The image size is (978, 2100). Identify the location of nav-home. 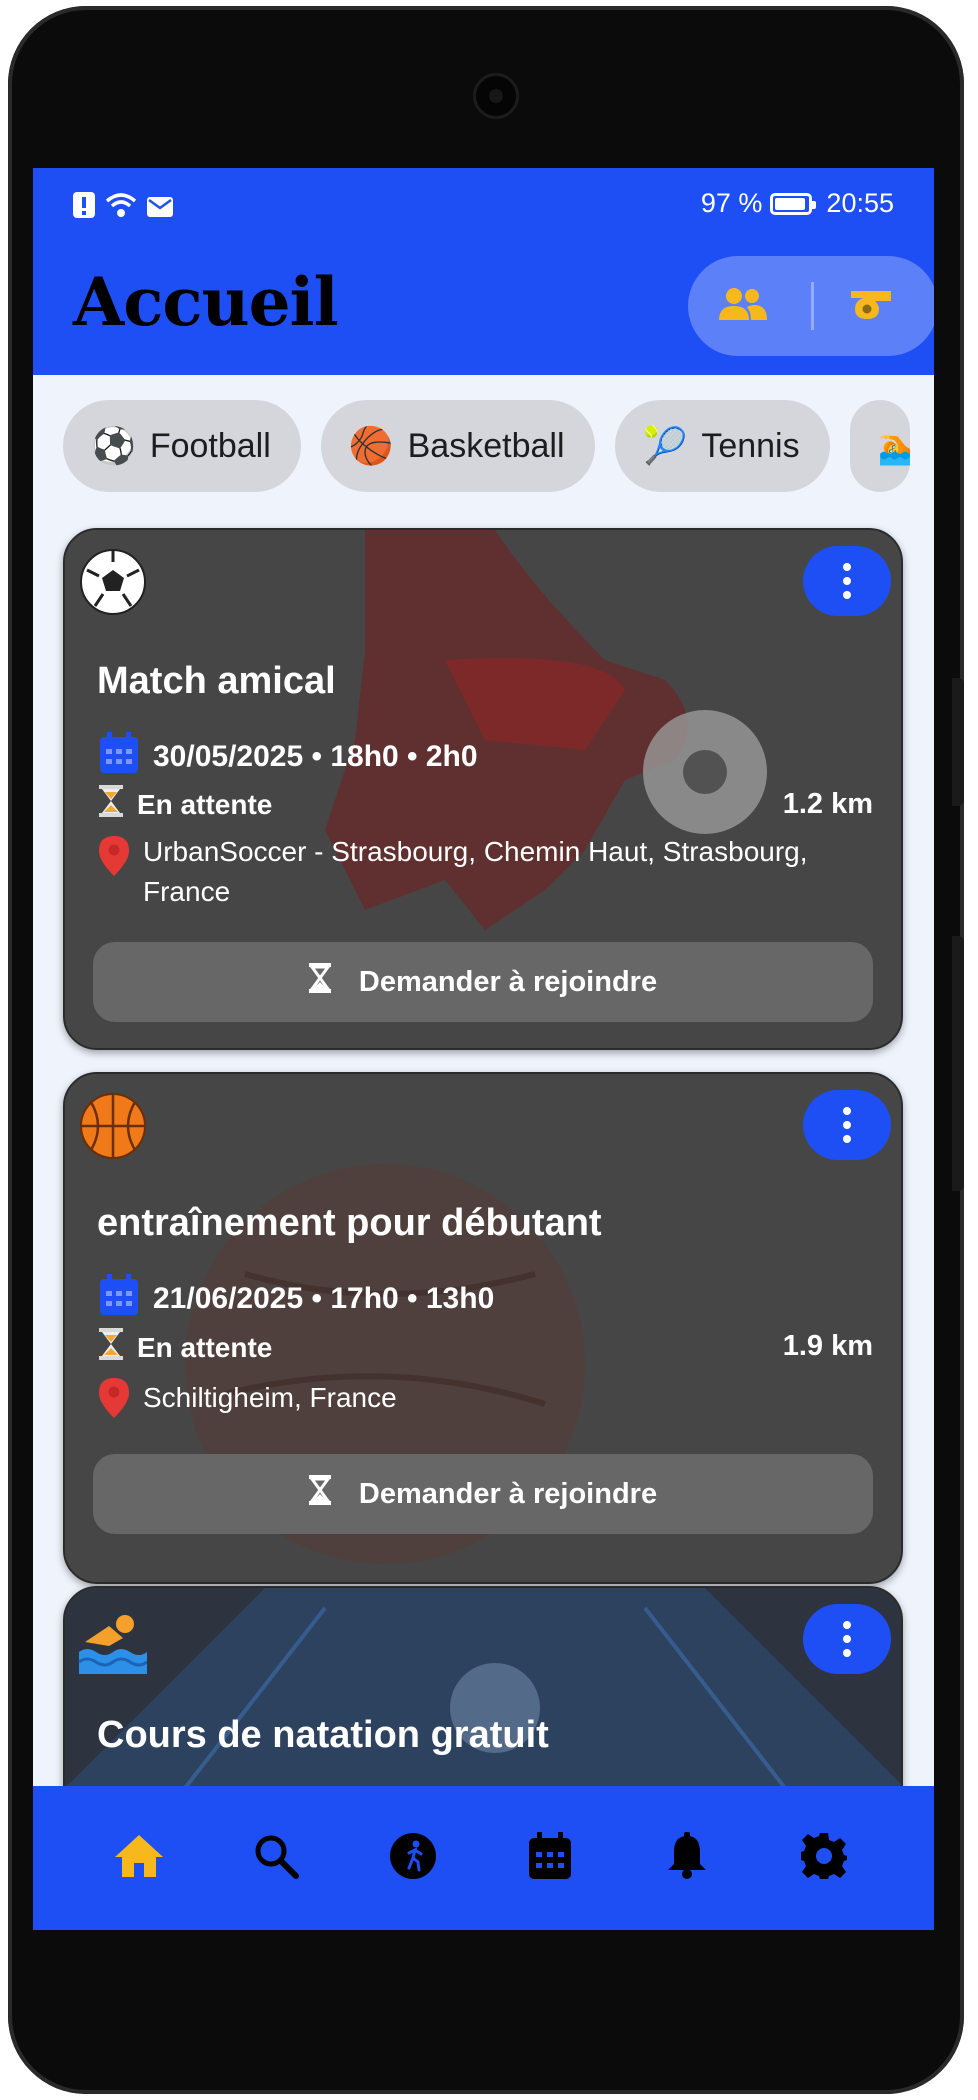
(139, 1858).